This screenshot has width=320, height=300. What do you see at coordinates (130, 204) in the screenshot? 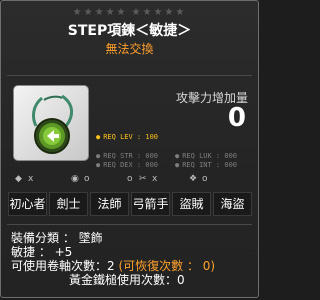
I see `job-requirements: 初心者 劍士 法師 弓箭手 盜賊 海盜` at bounding box center [130, 204].